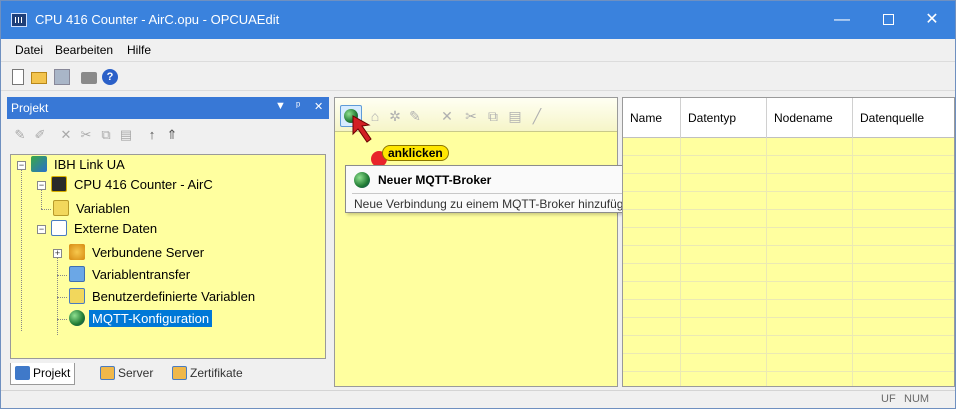 This screenshot has height=409, width=956. Describe the element at coordinates (77, 296) in the screenshot. I see `custom-variables-icon` at that location.